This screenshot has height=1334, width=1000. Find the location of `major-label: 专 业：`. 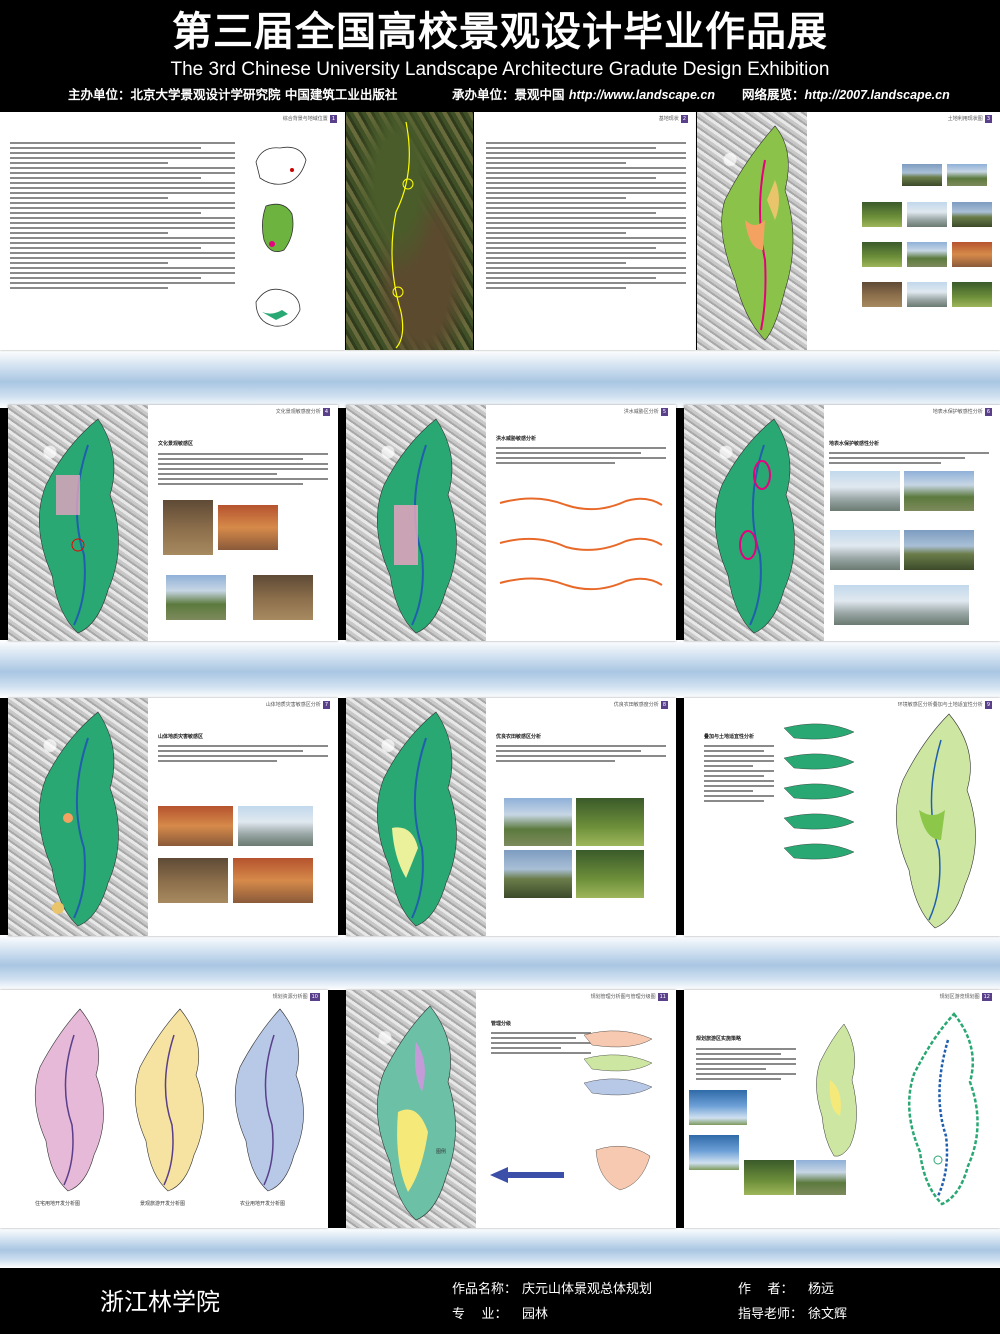

major-label: 专 业： is located at coordinates (480, 1314).